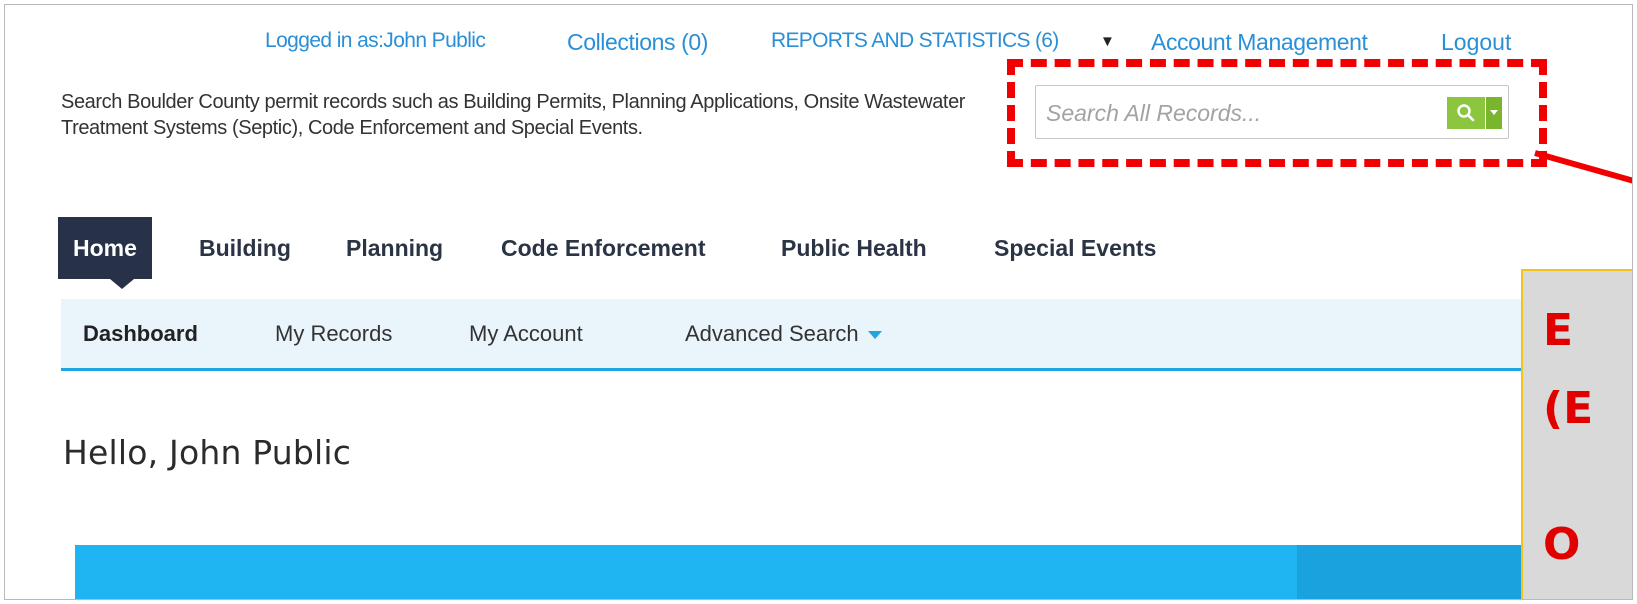  What do you see at coordinates (526, 334) in the screenshot?
I see `subnav-my-account: My Account` at bounding box center [526, 334].